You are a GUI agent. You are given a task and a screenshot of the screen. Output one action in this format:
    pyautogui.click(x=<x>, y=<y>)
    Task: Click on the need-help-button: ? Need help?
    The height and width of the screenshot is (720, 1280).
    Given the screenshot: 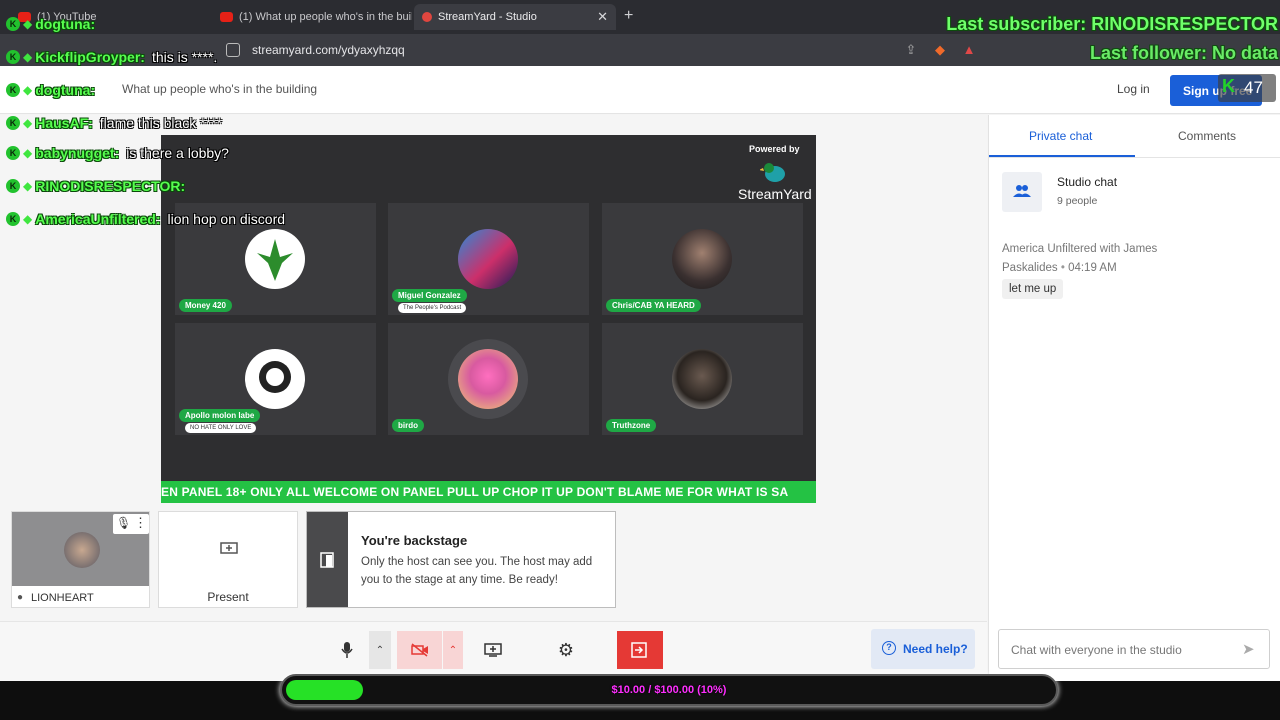 What is the action you would take?
    pyautogui.click(x=923, y=649)
    